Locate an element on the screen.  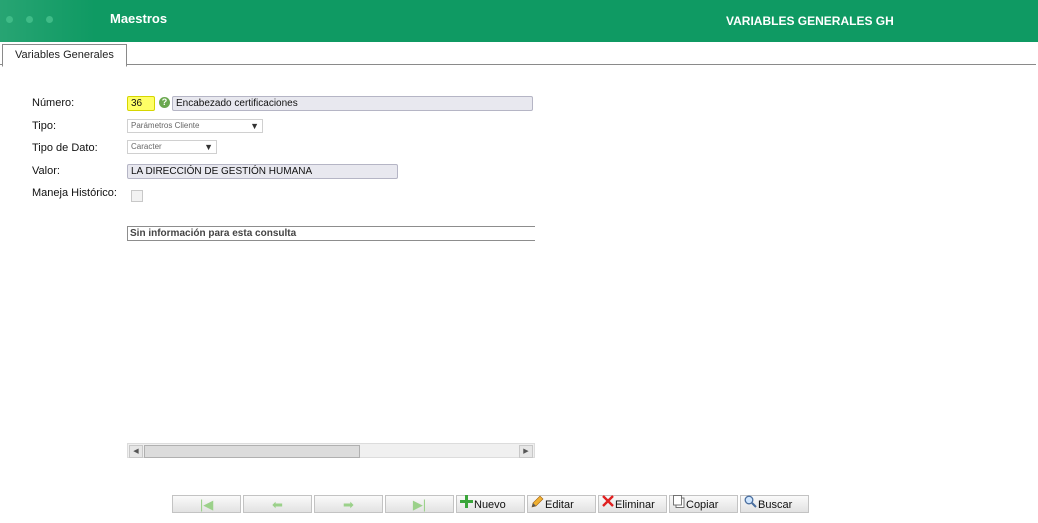
delete-x-icon is located at coordinates (608, 504).